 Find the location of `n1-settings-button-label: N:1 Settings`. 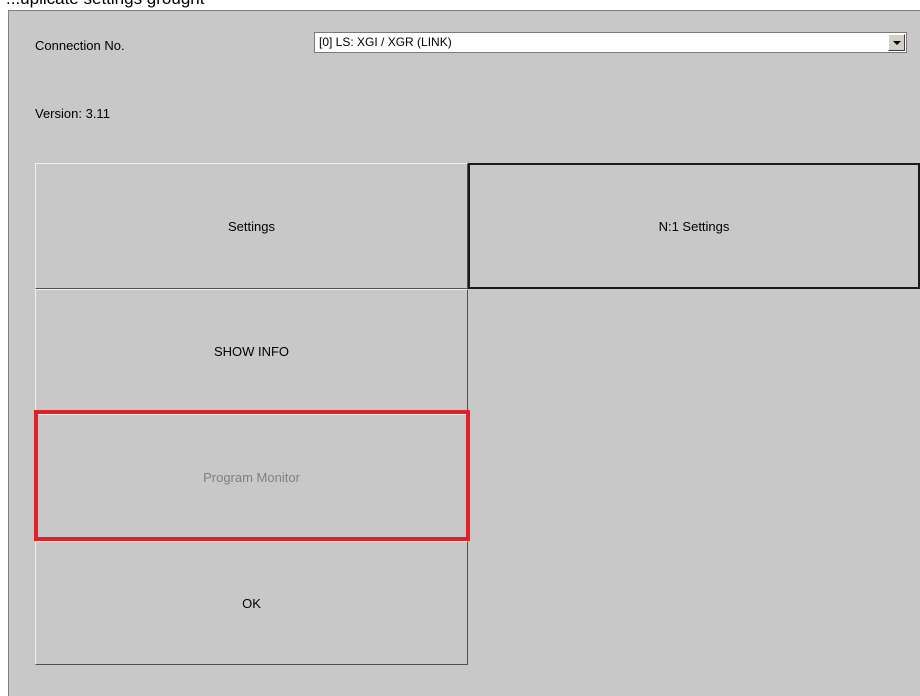

n1-settings-button-label: N:1 Settings is located at coordinates (694, 226).